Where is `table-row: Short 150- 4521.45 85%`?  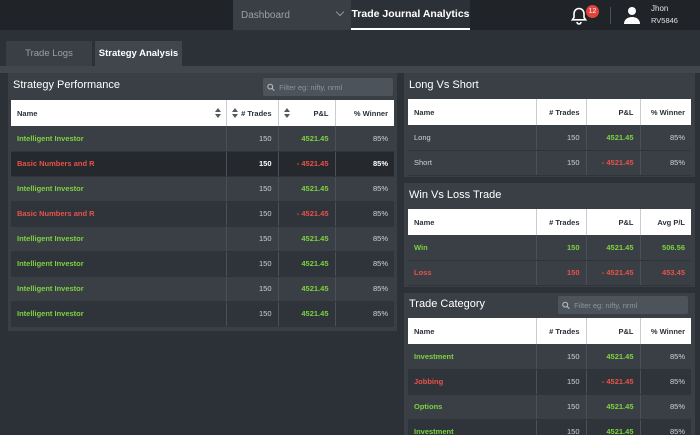
table-row: Short 150- 4521.45 85% is located at coordinates (549, 163).